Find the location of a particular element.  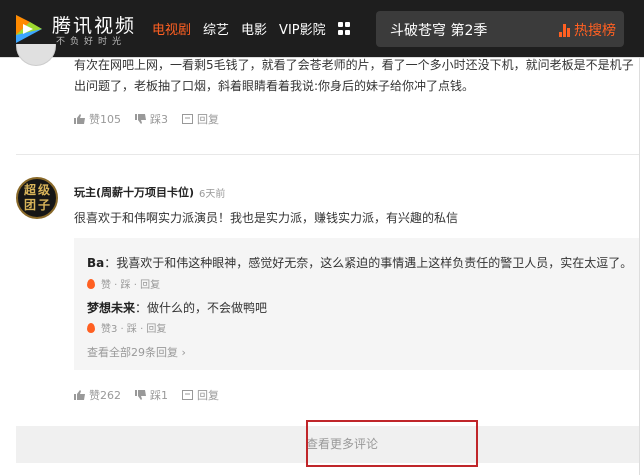

chevron-right-icon: › is located at coordinates (182, 352).